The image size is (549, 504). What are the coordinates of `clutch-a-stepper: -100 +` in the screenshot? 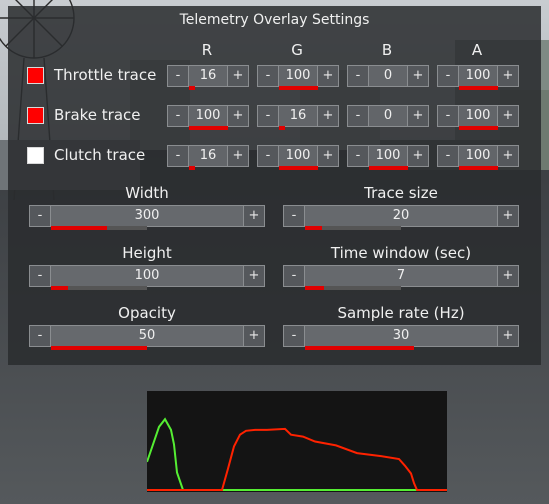 It's located at (478, 157).